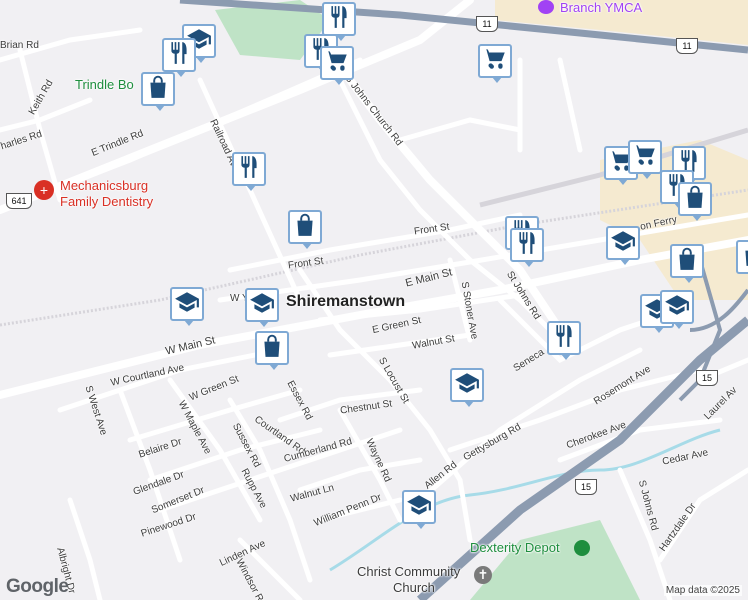  I want to click on map-attribution: Map data ©2025, so click(702, 590).